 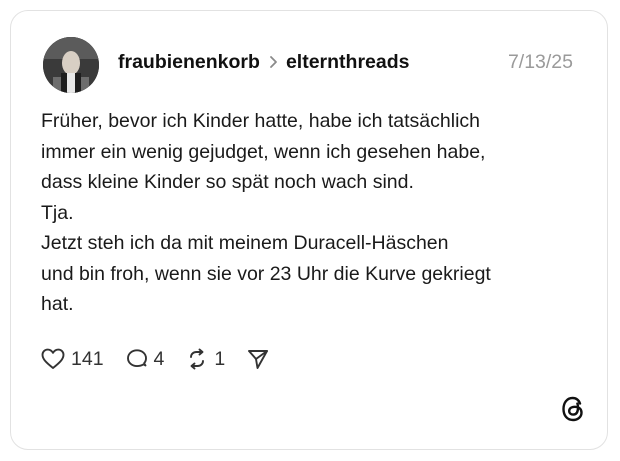 I want to click on like-button: 141, so click(x=72, y=359).